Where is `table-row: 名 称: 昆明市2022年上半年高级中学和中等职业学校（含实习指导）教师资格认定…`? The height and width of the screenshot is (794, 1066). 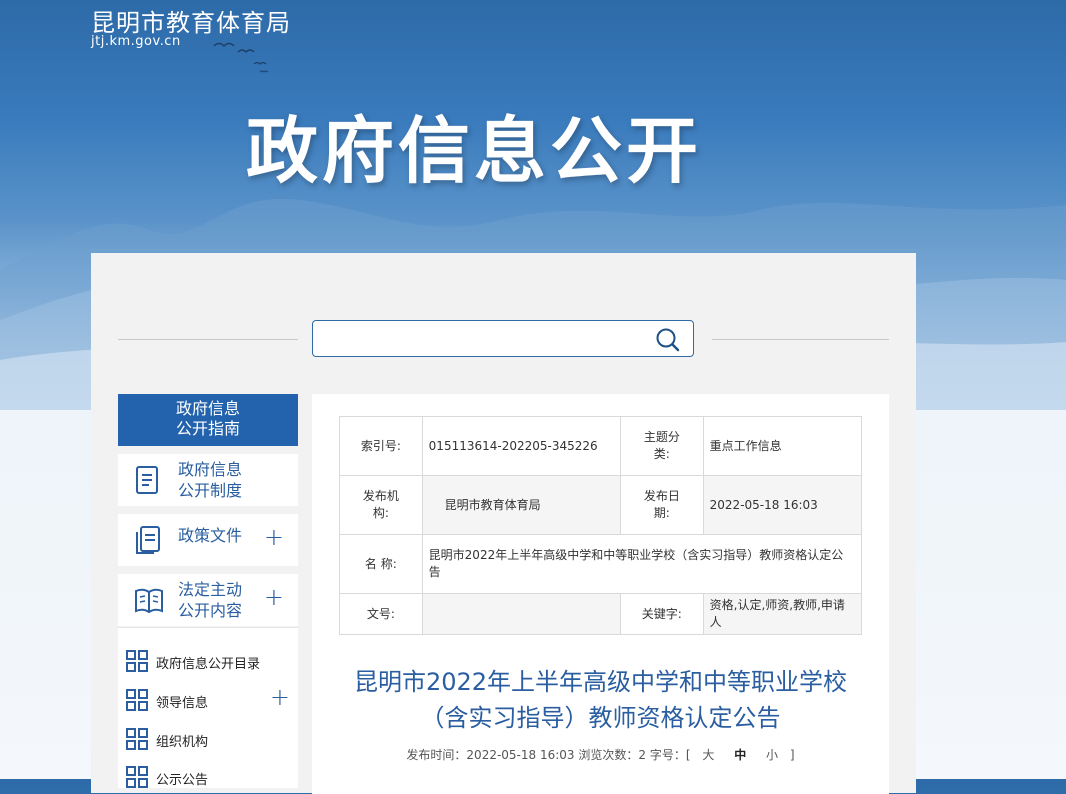 table-row: 名 称: 昆明市2022年上半年高级中学和中等职业学校（含实习指导）教师资格认定… is located at coordinates (601, 564).